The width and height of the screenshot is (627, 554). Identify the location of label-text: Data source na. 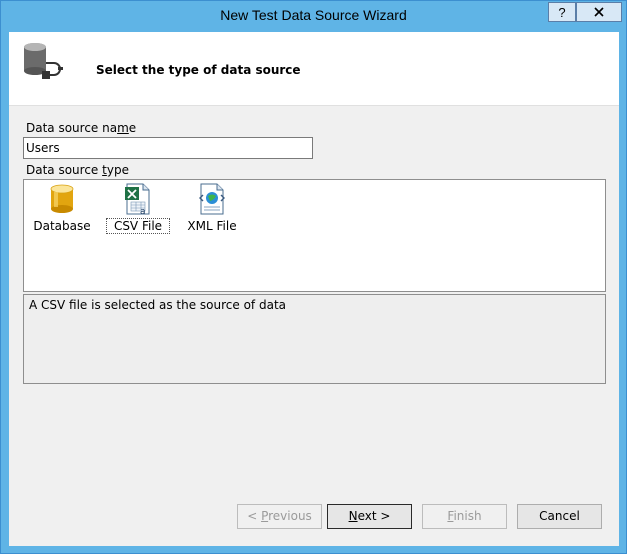
(72, 128).